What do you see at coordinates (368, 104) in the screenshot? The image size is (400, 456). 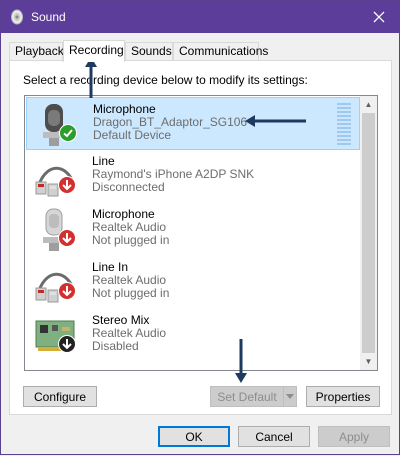 I see `scroll-up-icon: ▲` at bounding box center [368, 104].